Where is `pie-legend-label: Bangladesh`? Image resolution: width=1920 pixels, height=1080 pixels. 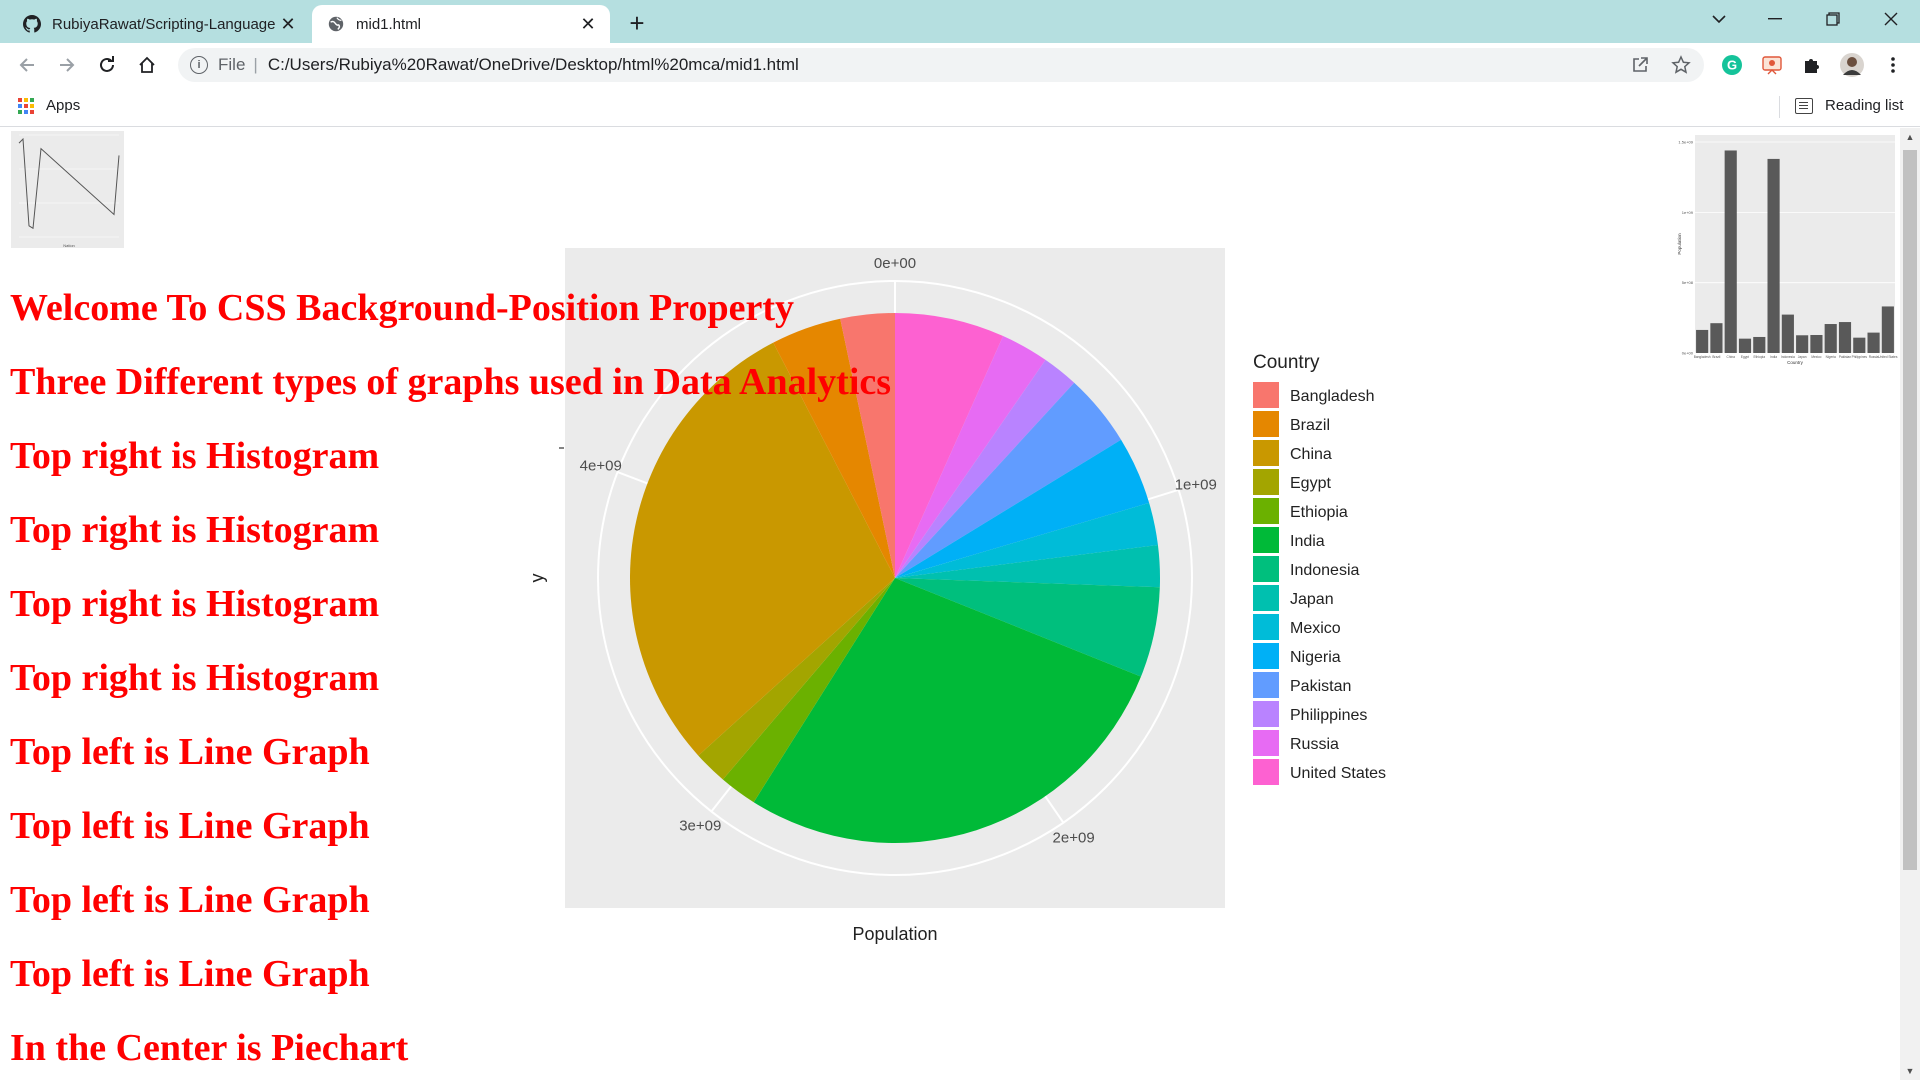 pie-legend-label: Bangladesh is located at coordinates (1332, 396).